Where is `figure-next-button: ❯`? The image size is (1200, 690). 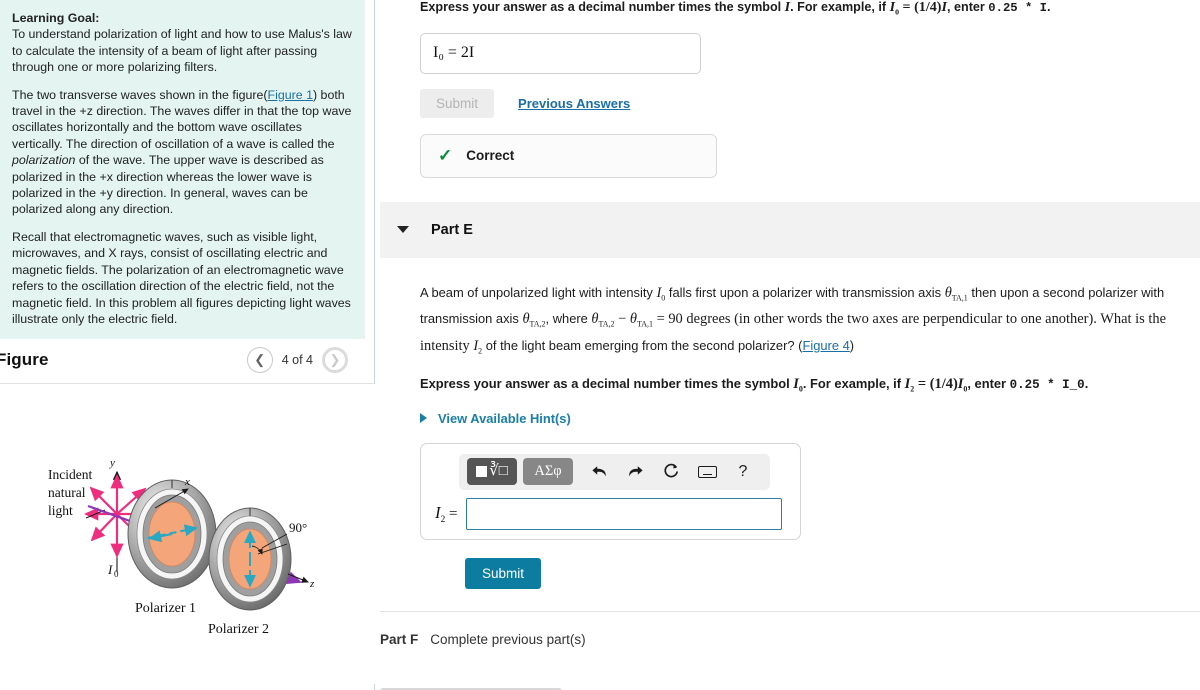
figure-next-button: ❯ is located at coordinates (335, 360).